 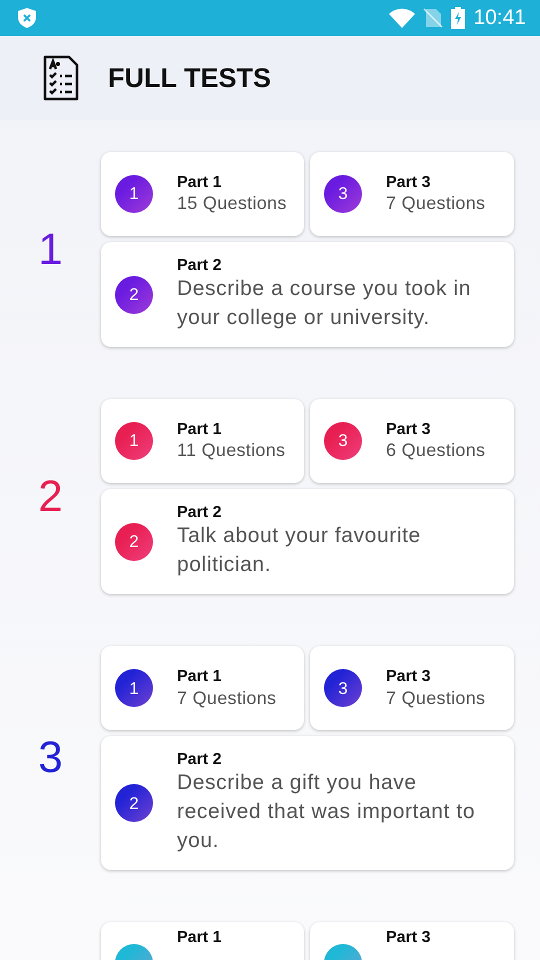 I want to click on part-card: 2 Part 2 Describe a gift you have received that was important to you., so click(x=307, y=803).